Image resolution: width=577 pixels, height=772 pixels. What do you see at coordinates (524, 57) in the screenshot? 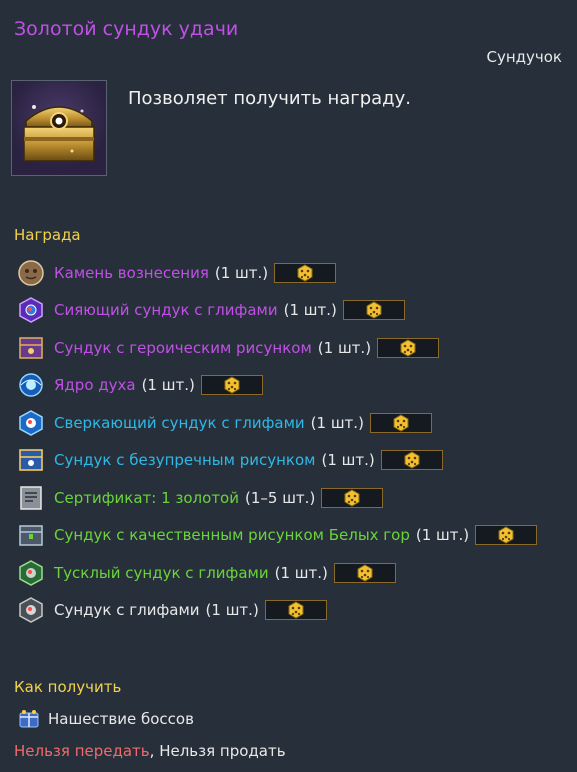
I see `item-category: Сундучок` at bounding box center [524, 57].